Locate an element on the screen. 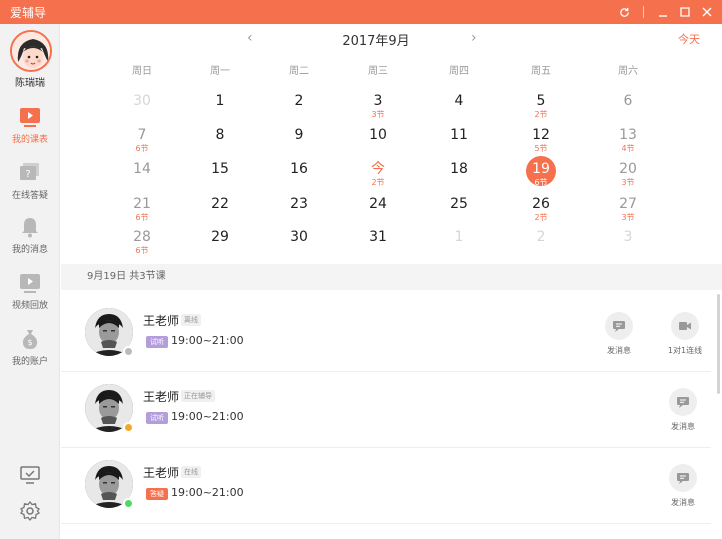  sidebar-item-account: $ 我的账户 is located at coordinates (30, 352).